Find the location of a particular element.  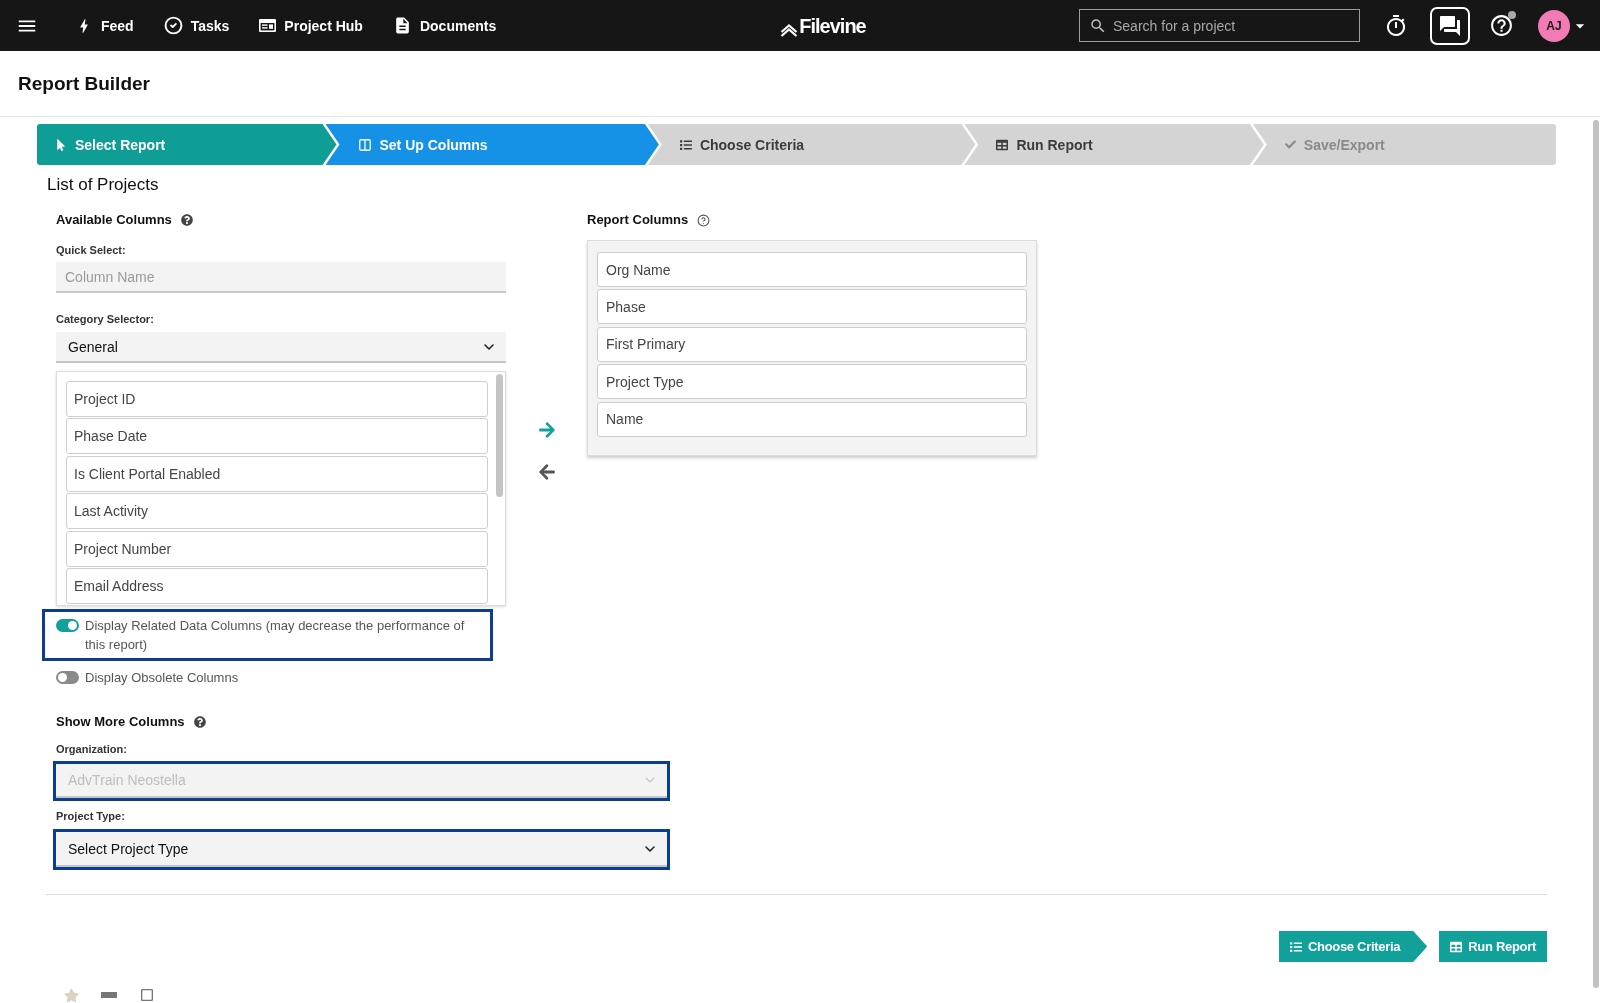

chat-button is located at coordinates (1450, 25).